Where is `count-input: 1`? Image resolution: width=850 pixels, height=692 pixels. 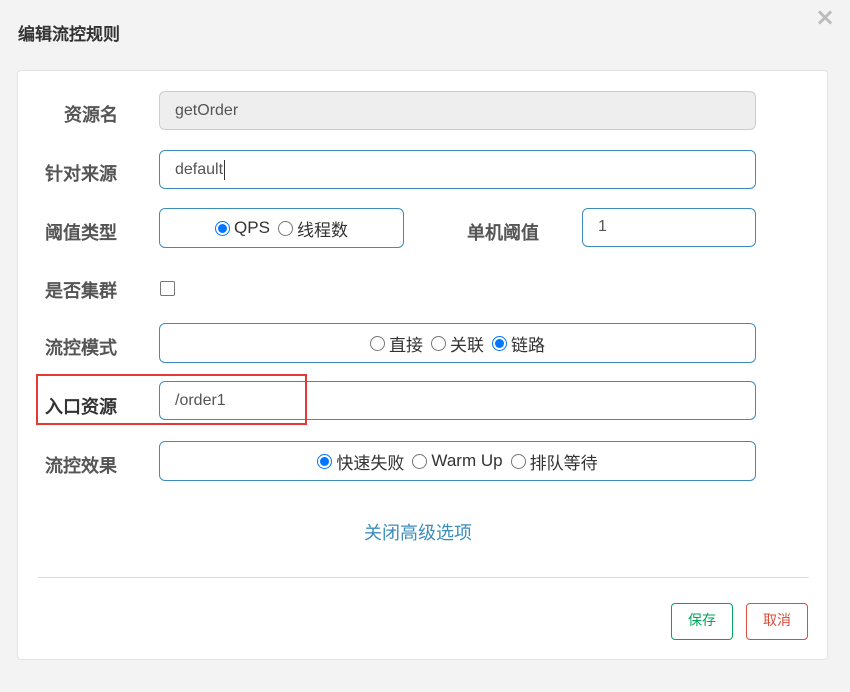
count-input: 1 is located at coordinates (669, 227).